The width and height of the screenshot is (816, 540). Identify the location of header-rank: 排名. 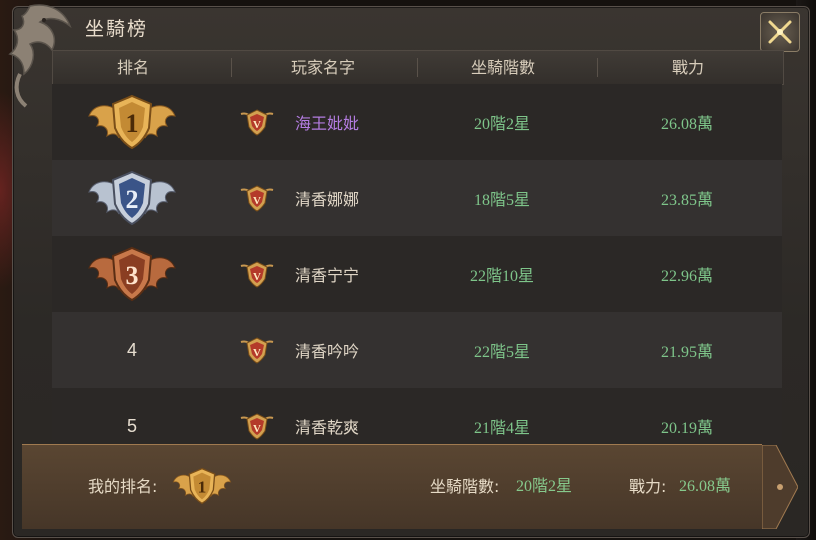
(132, 67).